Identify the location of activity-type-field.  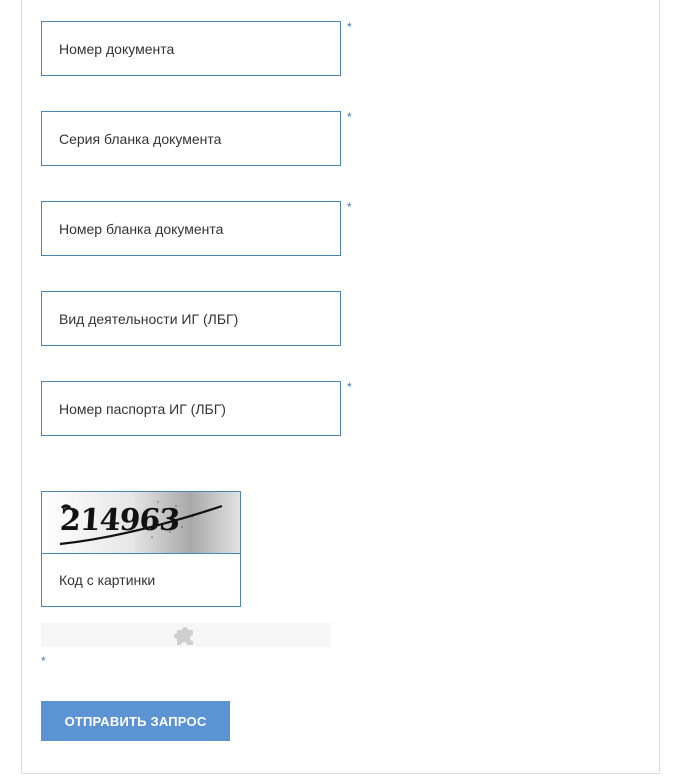
(191, 318).